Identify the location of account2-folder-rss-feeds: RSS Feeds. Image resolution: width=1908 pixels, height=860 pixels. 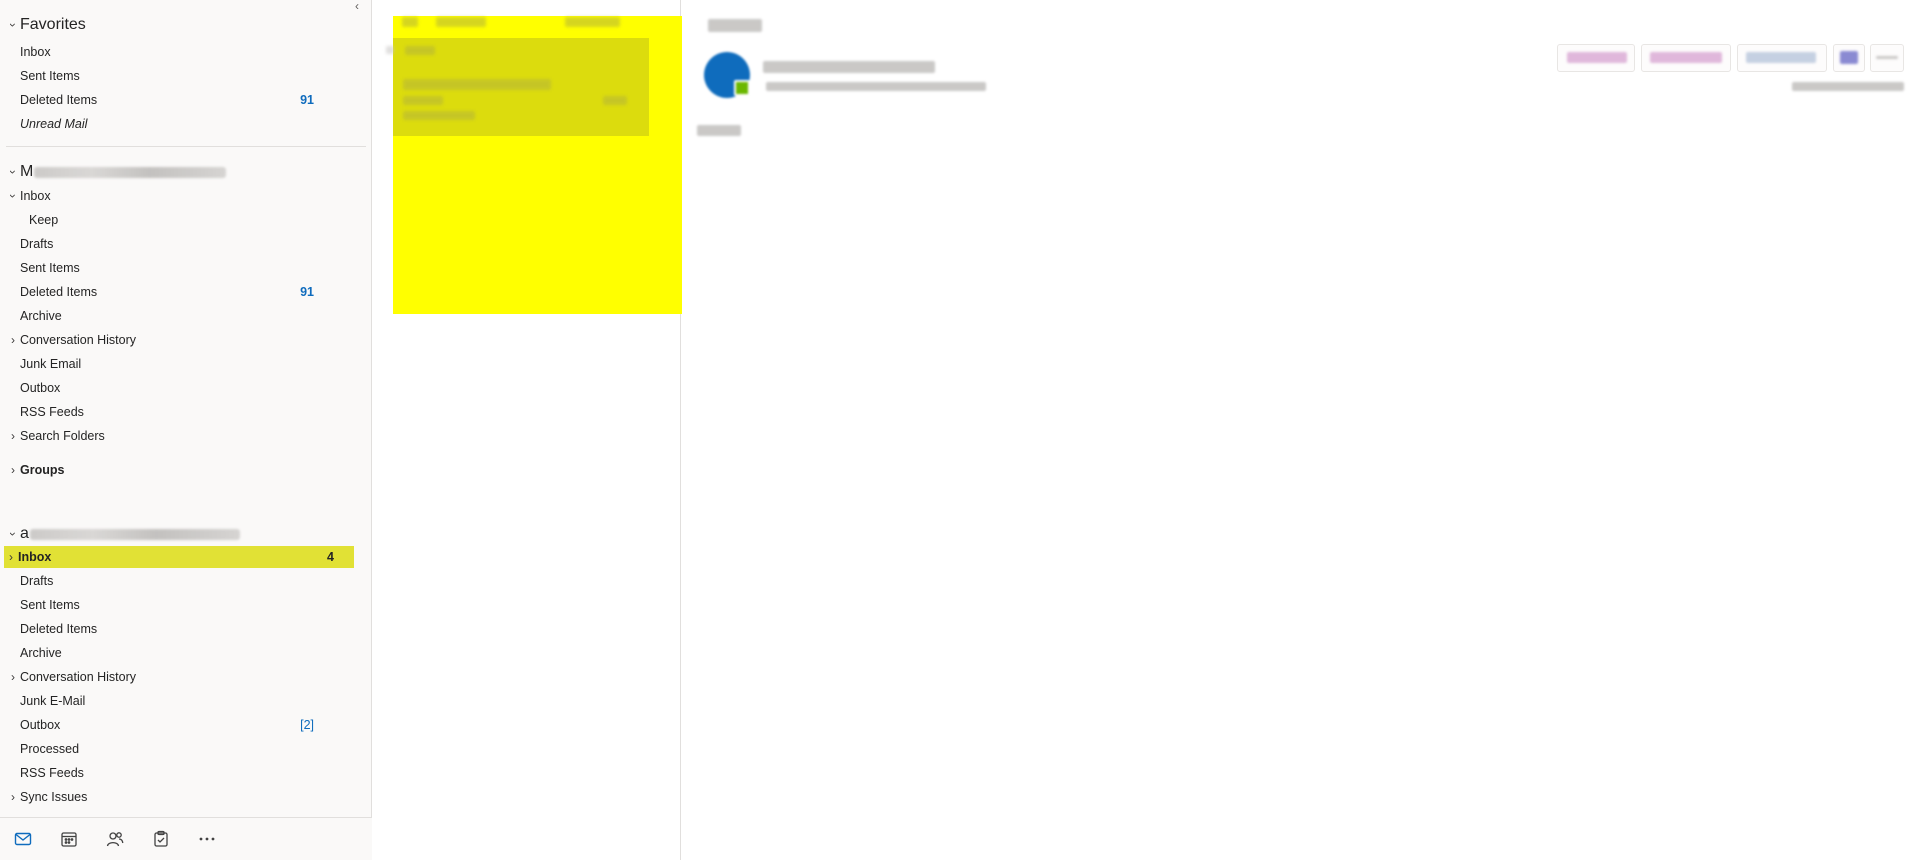
(185, 773).